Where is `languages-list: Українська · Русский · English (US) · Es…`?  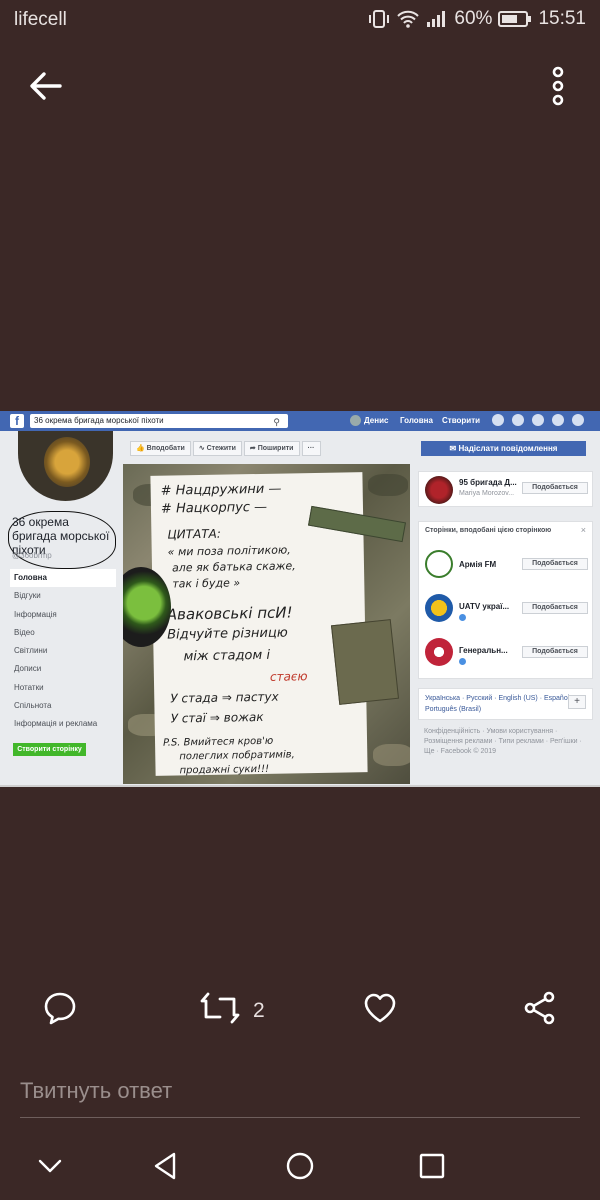 languages-list: Українська · Русский · English (US) · Es… is located at coordinates (499, 704).